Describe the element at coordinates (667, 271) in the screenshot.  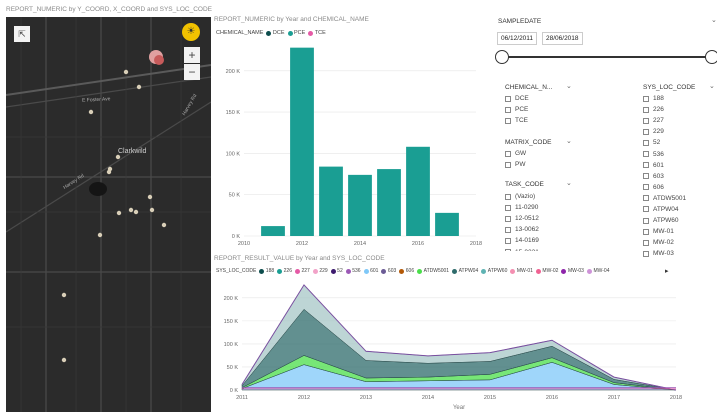
I see `legend-scroll-arrow: ▸` at that location.